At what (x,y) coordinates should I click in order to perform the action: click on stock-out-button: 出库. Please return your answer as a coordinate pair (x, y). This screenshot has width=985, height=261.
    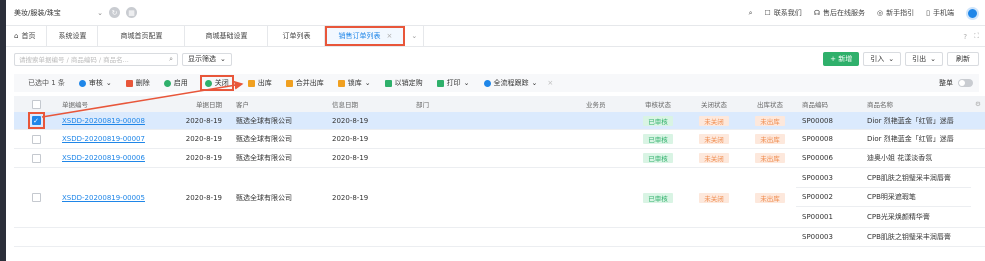
    Looking at the image, I should click on (259, 83).